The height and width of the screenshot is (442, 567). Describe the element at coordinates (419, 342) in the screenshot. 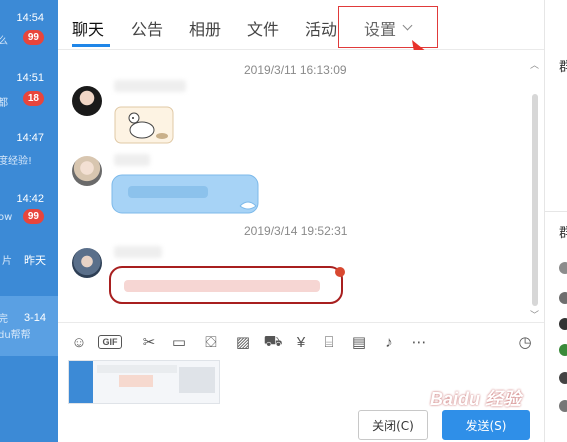

I see `more-icon: ⋯` at that location.